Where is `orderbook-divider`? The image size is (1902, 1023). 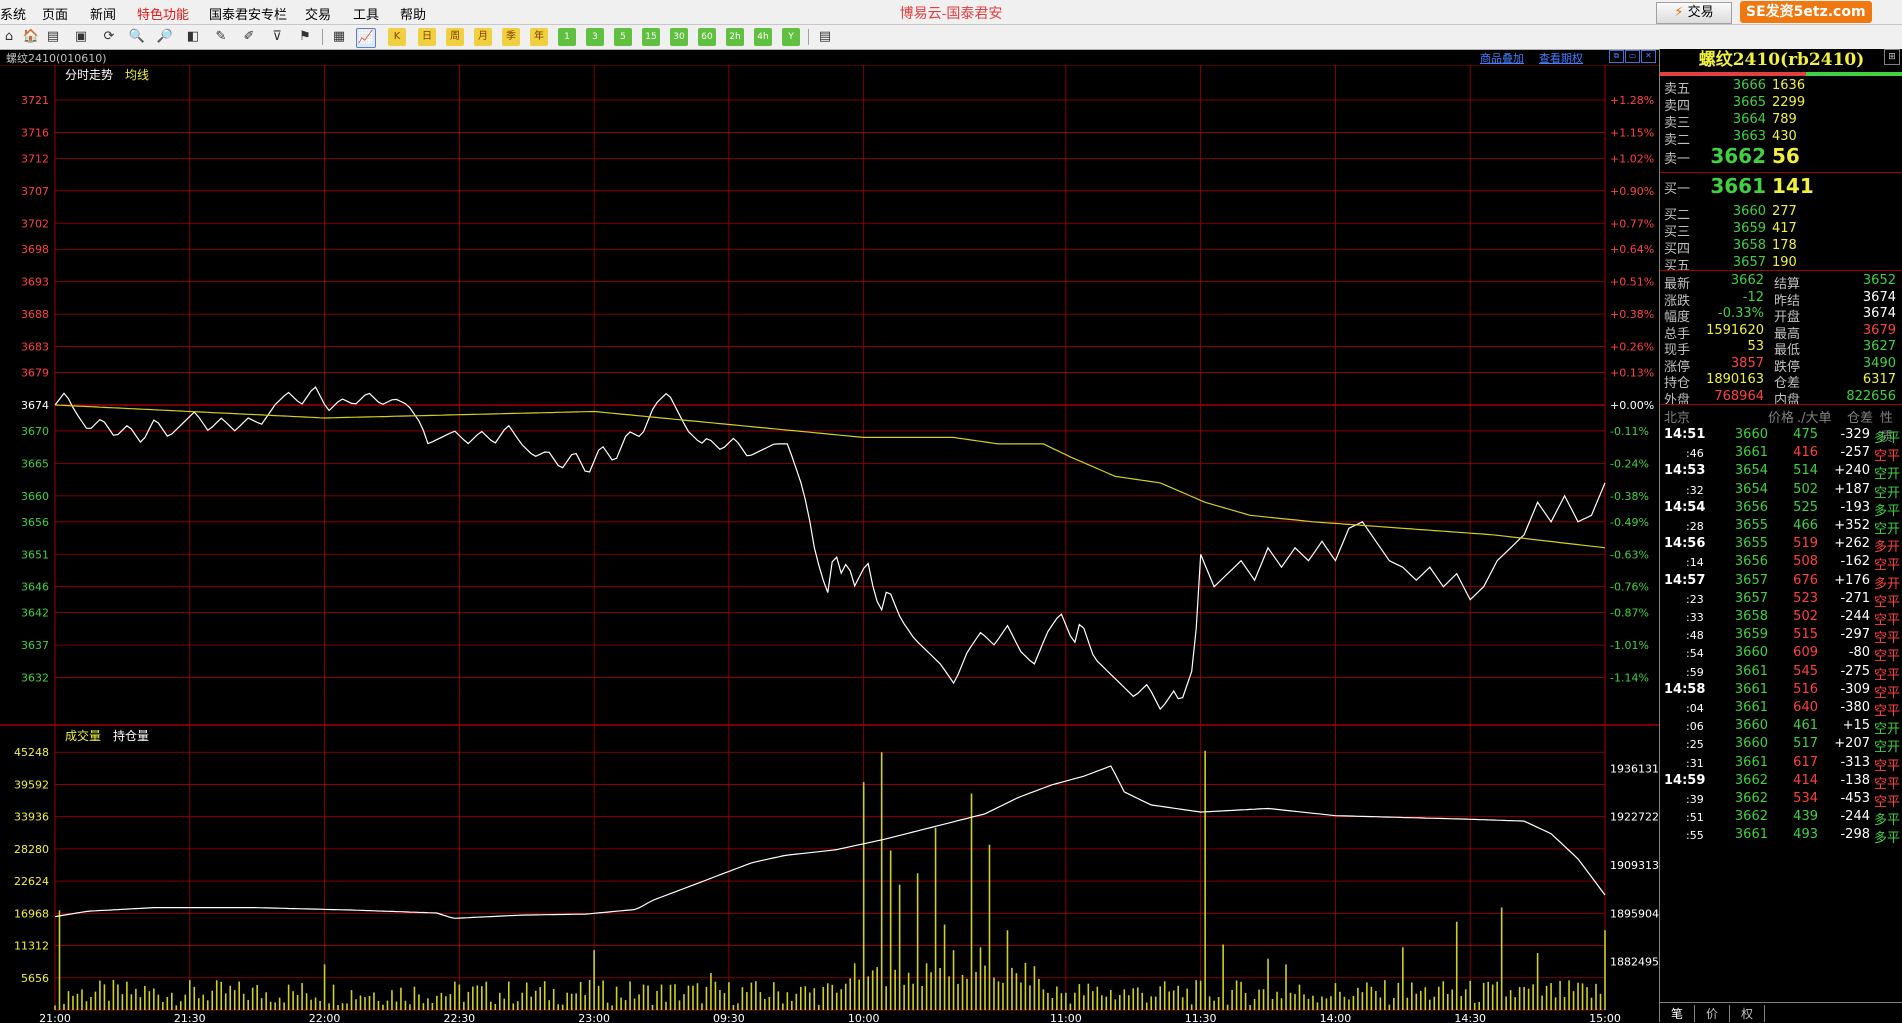
orderbook-divider is located at coordinates (1781, 270).